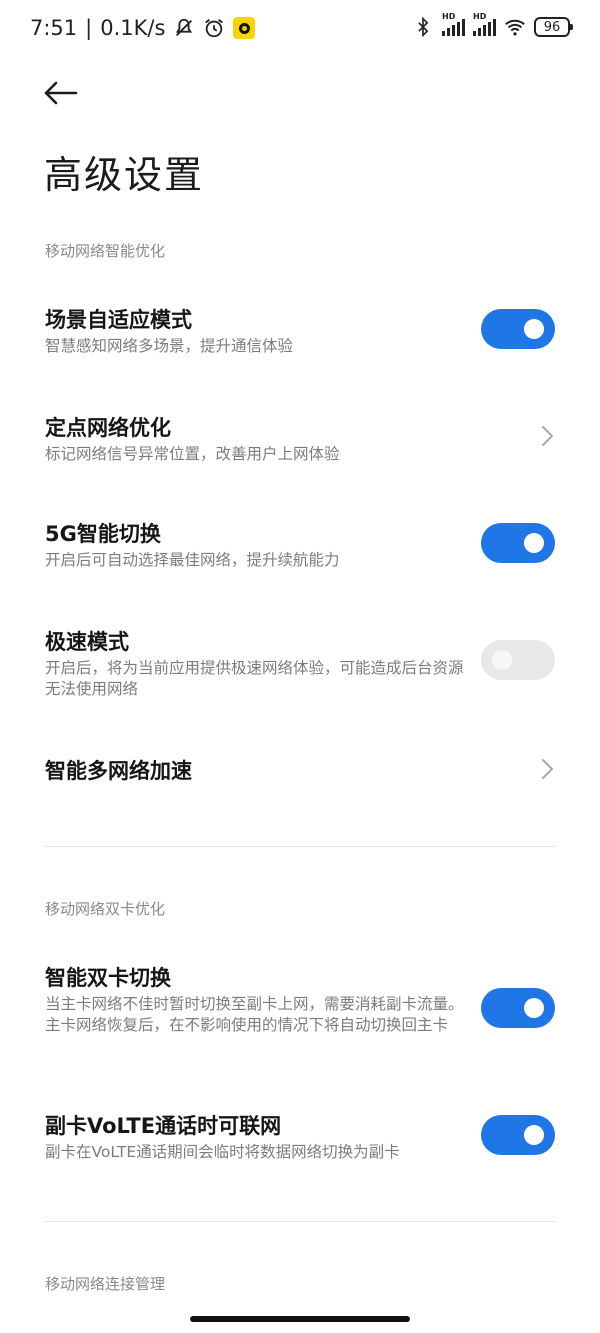 This screenshot has height=1333, width=600. What do you see at coordinates (300, 772) in the screenshot?
I see `setting-multi-network-acceleration: 智能多网络加速` at bounding box center [300, 772].